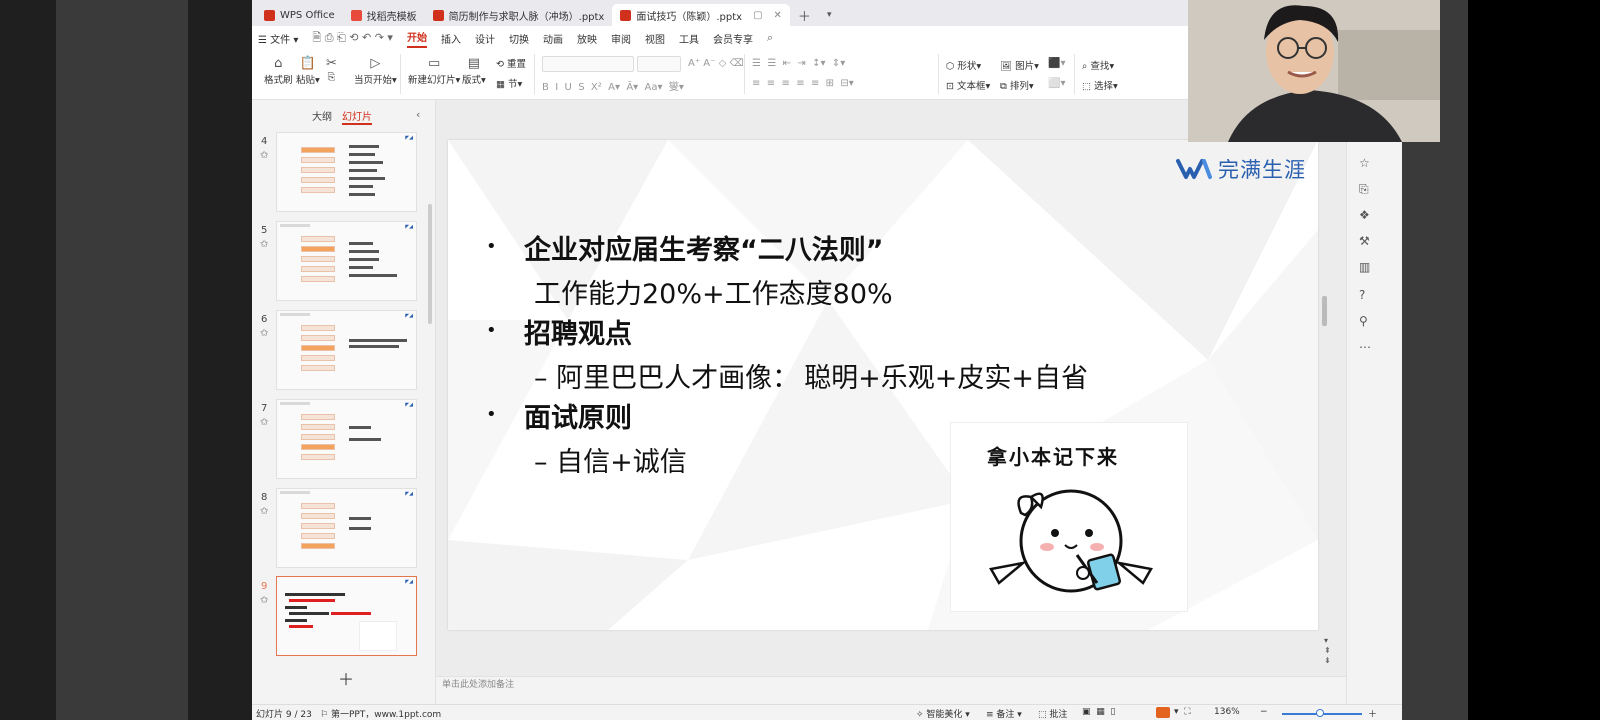 Image resolution: width=1600 pixels, height=720 pixels. I want to click on close-icon: ✕, so click(778, 15).